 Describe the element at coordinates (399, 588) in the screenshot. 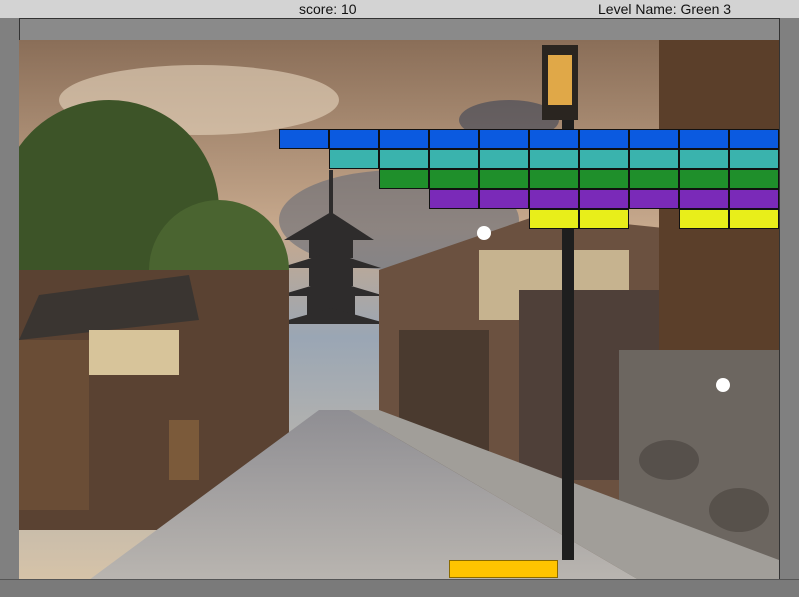

I see `bottom-bar` at that location.